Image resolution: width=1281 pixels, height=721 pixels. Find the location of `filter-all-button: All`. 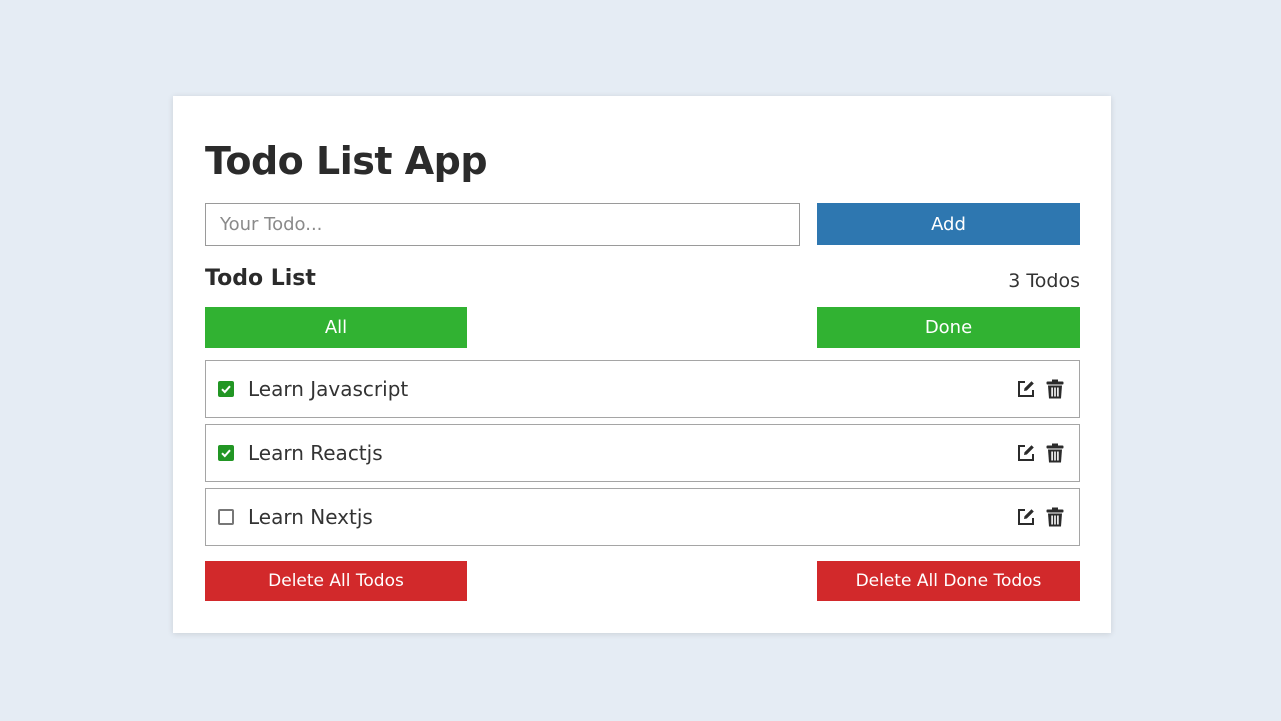

filter-all-button: All is located at coordinates (336, 327).